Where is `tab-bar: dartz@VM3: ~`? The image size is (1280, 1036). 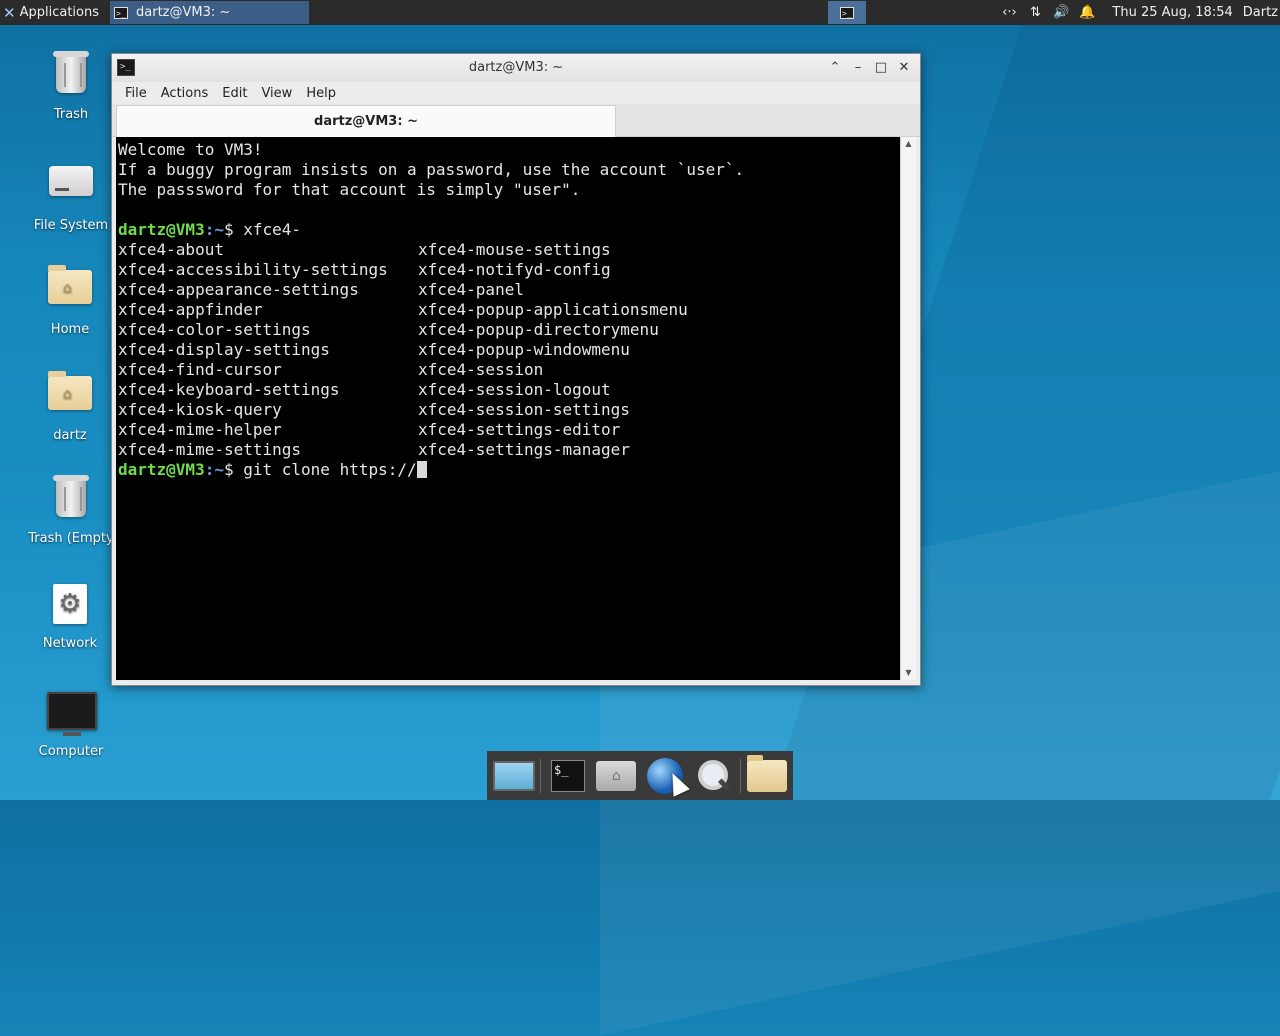 tab-bar: dartz@VM3: ~ is located at coordinates (516, 120).